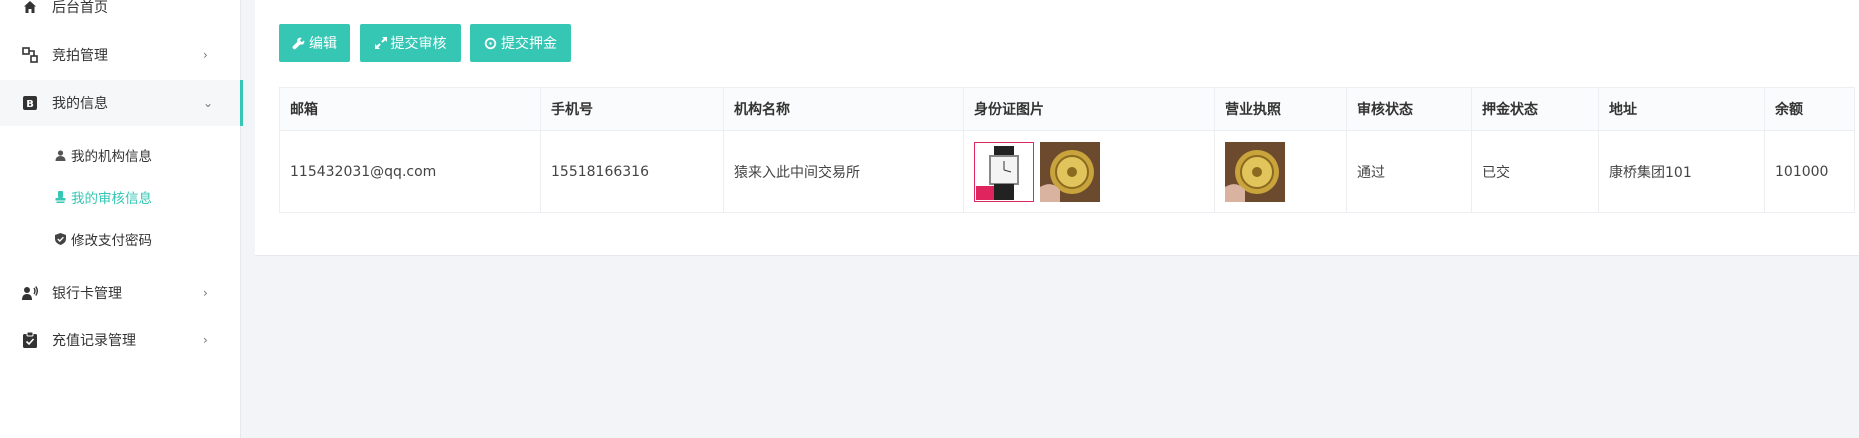 Image resolution: width=1859 pixels, height=438 pixels. Describe the element at coordinates (80, 8) in the screenshot. I see `nav-item-label: 后台首页` at that location.